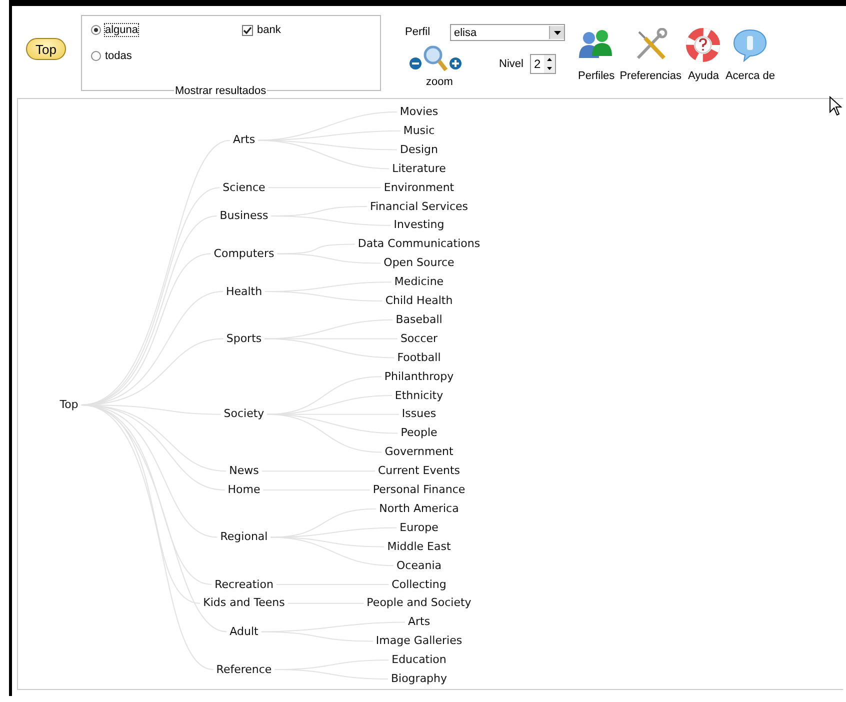 The image size is (846, 702). What do you see at coordinates (261, 30) in the screenshot?
I see `bank-checkbox: bank` at bounding box center [261, 30].